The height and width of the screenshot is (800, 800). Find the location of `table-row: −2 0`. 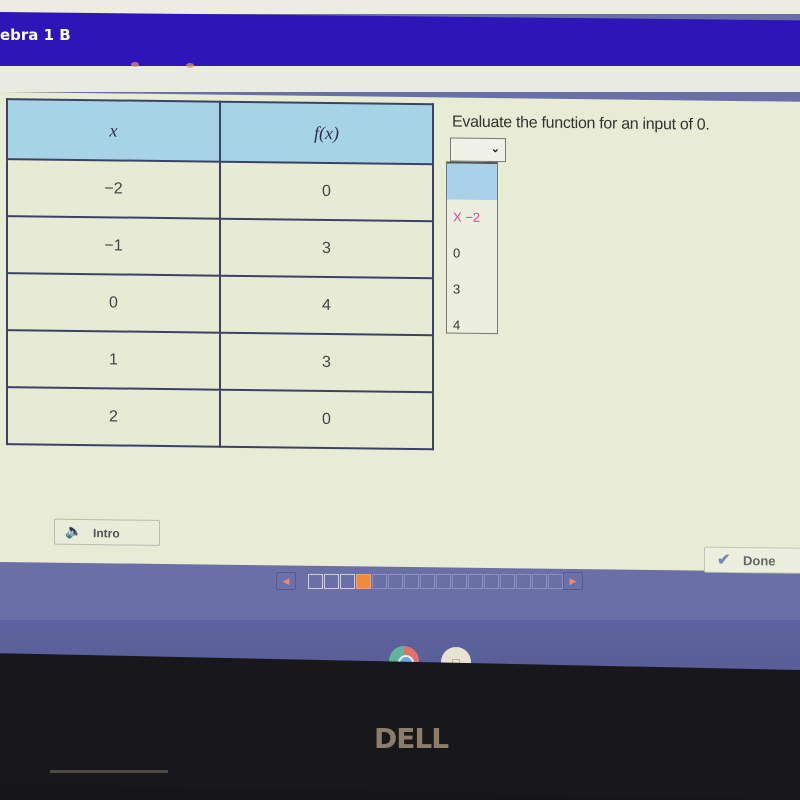

table-row: −2 0 is located at coordinates (220, 190).